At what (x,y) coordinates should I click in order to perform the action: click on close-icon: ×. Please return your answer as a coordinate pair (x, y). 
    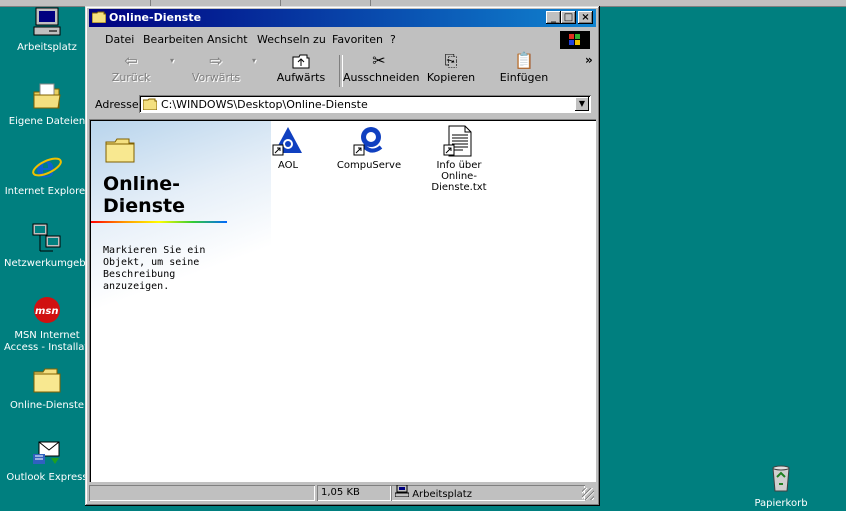
    Looking at the image, I should click on (585, 17).